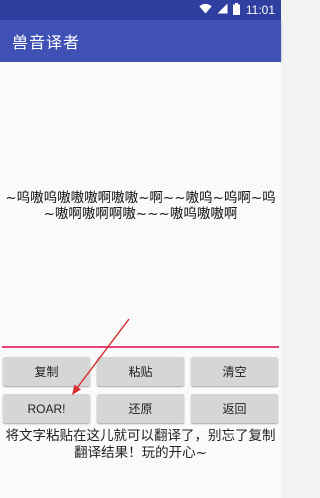  What do you see at coordinates (234, 408) in the screenshot?
I see `back-button: 返回` at bounding box center [234, 408].